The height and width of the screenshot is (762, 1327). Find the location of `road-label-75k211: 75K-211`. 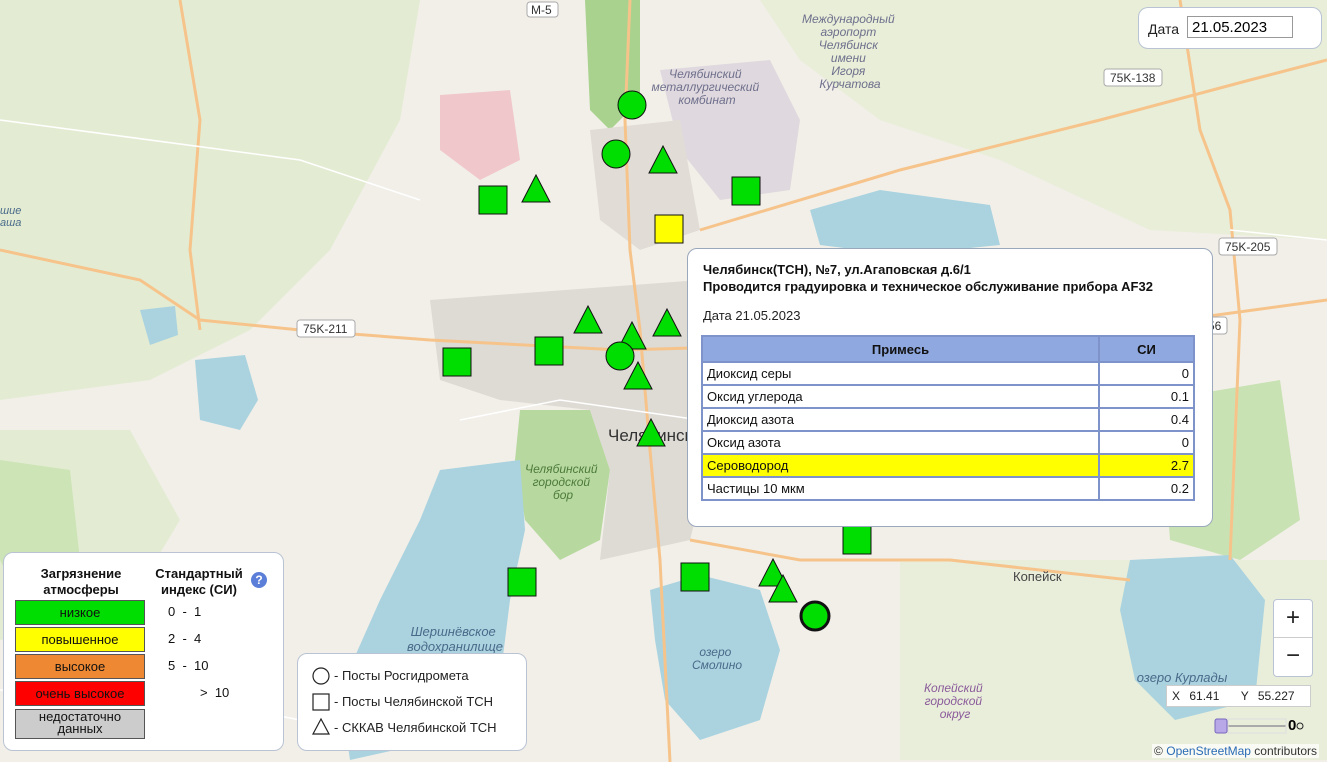

road-label-75k211: 75K-211 is located at coordinates (325, 329).